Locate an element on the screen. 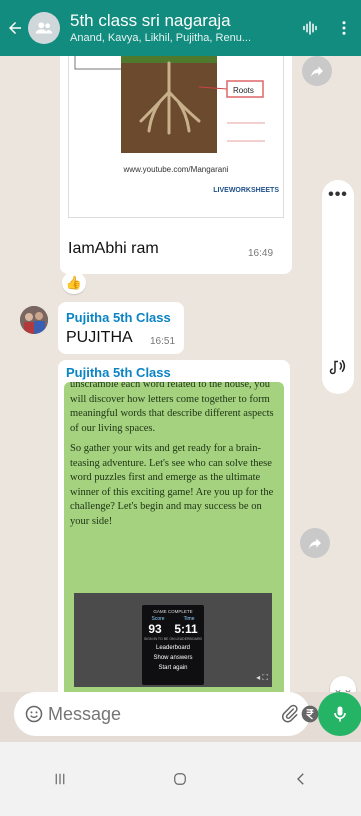 This screenshot has height=816, width=361. fullscreen-icon: ◂ ⛶ is located at coordinates (262, 677).